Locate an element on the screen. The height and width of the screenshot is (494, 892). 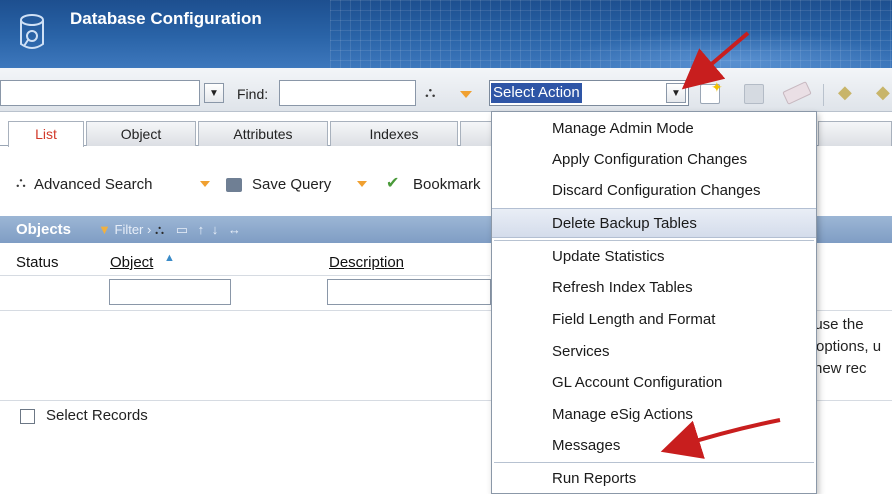
action-select: Select Action is located at coordinates (589, 93).